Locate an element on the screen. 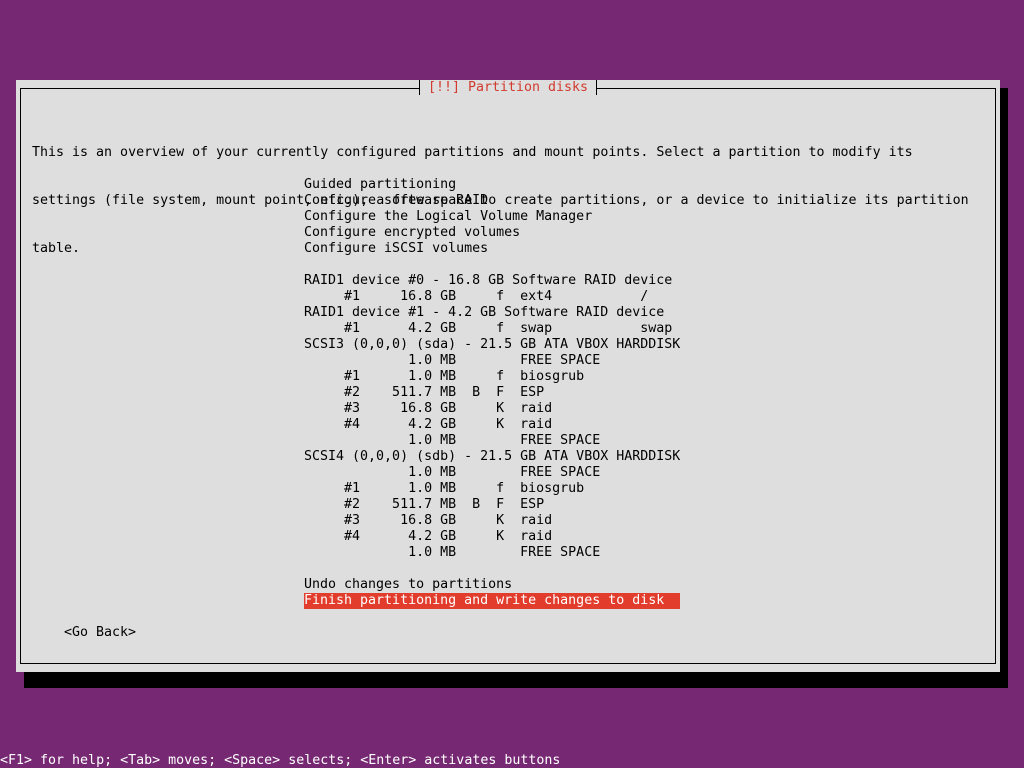 This screenshot has height=768, width=1024. partition-sdb-2: #2 511.7 MB B F ESP is located at coordinates (492, 505).